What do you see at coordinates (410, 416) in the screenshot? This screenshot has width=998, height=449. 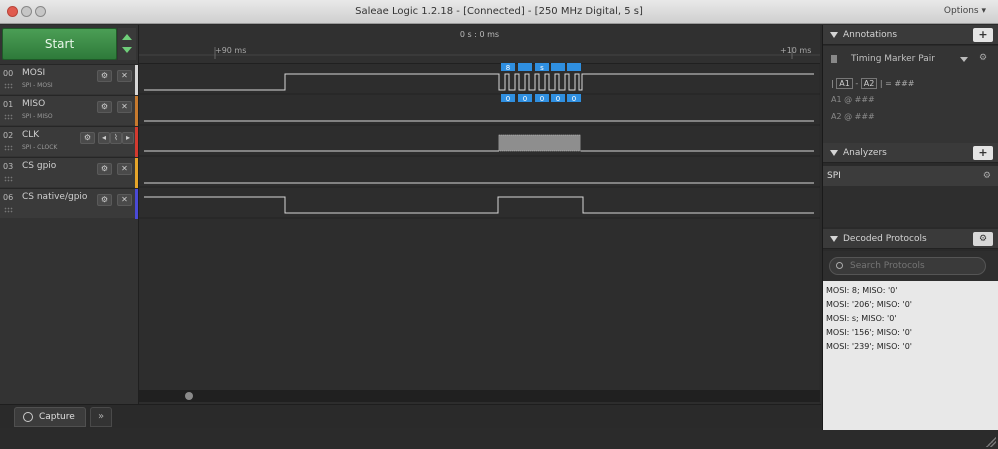 I see `bottom-tab-bar: Capture »` at bounding box center [410, 416].